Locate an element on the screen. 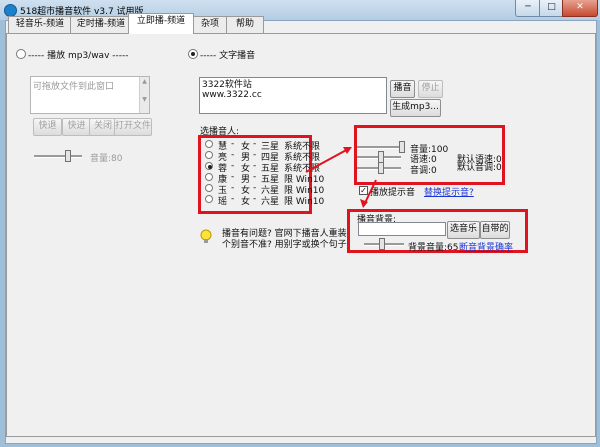 This screenshot has width=600, height=447. arrow-settings-to-background is located at coordinates (370, 191).